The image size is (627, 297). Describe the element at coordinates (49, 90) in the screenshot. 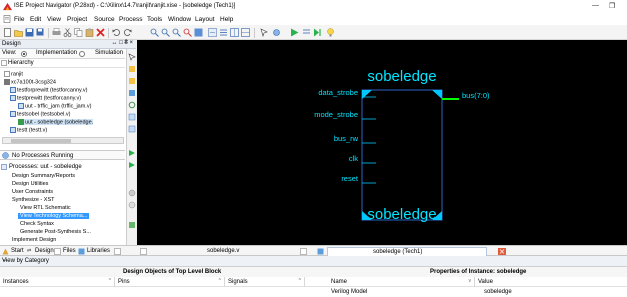

I see `hierarchy-item-testforprewitt: testforprewitt (testforcanny.v)` at that location.